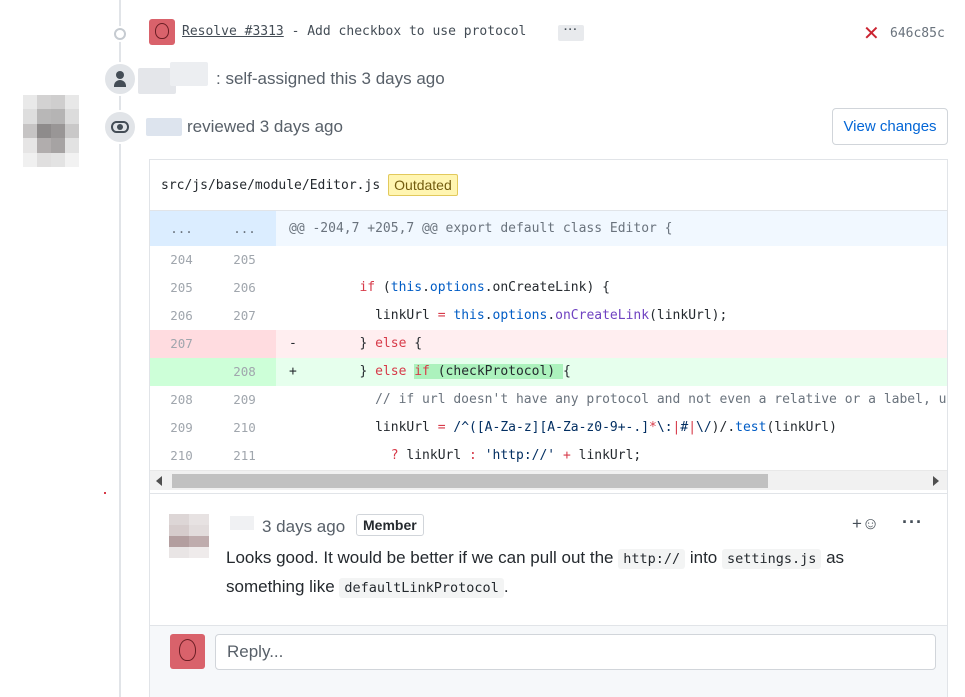  I want to click on timeline-line, so click(120, 348).